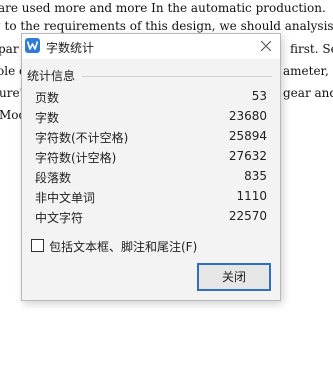  I want to click on stat-label: 字符数(不计空格), so click(82, 138).